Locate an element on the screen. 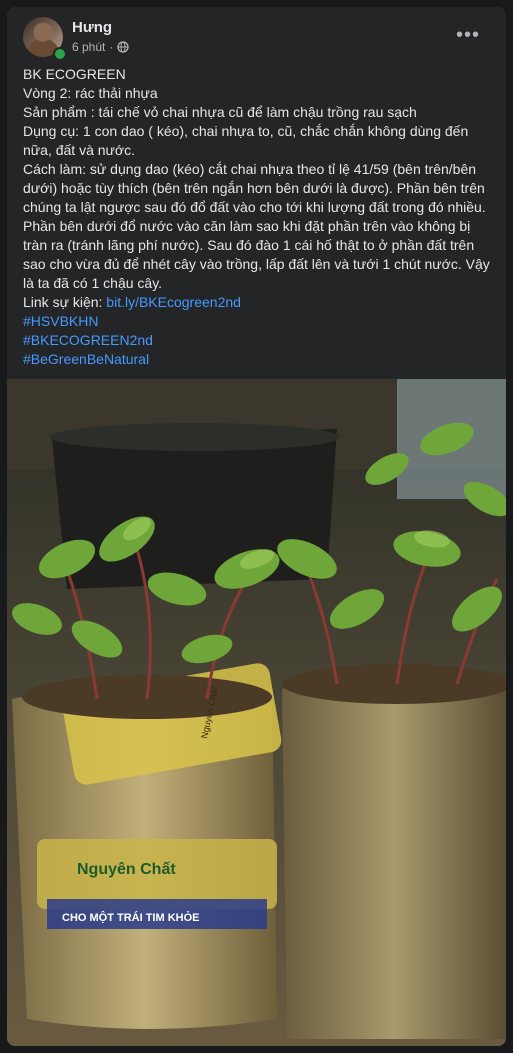 This screenshot has height=1053, width=513. post-link-line: Link sự kiện: bit.ly/BKEcogreen2nd is located at coordinates (258, 302).